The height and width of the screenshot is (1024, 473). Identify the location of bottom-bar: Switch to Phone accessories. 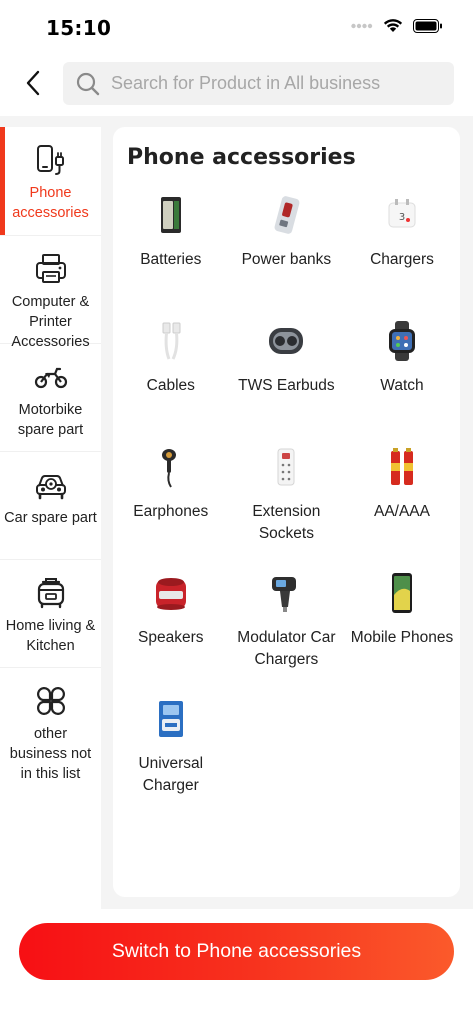
(236, 966).